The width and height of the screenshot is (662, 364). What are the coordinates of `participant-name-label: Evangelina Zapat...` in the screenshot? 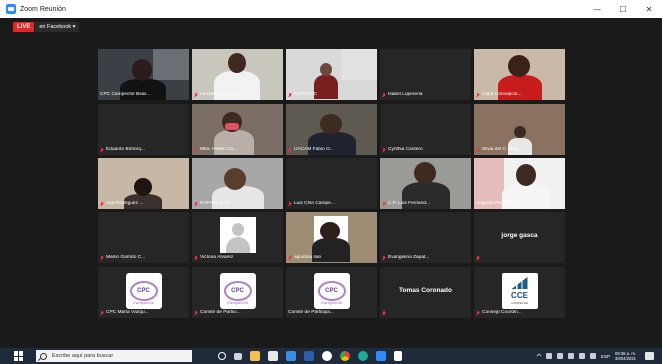 It's located at (425, 258).